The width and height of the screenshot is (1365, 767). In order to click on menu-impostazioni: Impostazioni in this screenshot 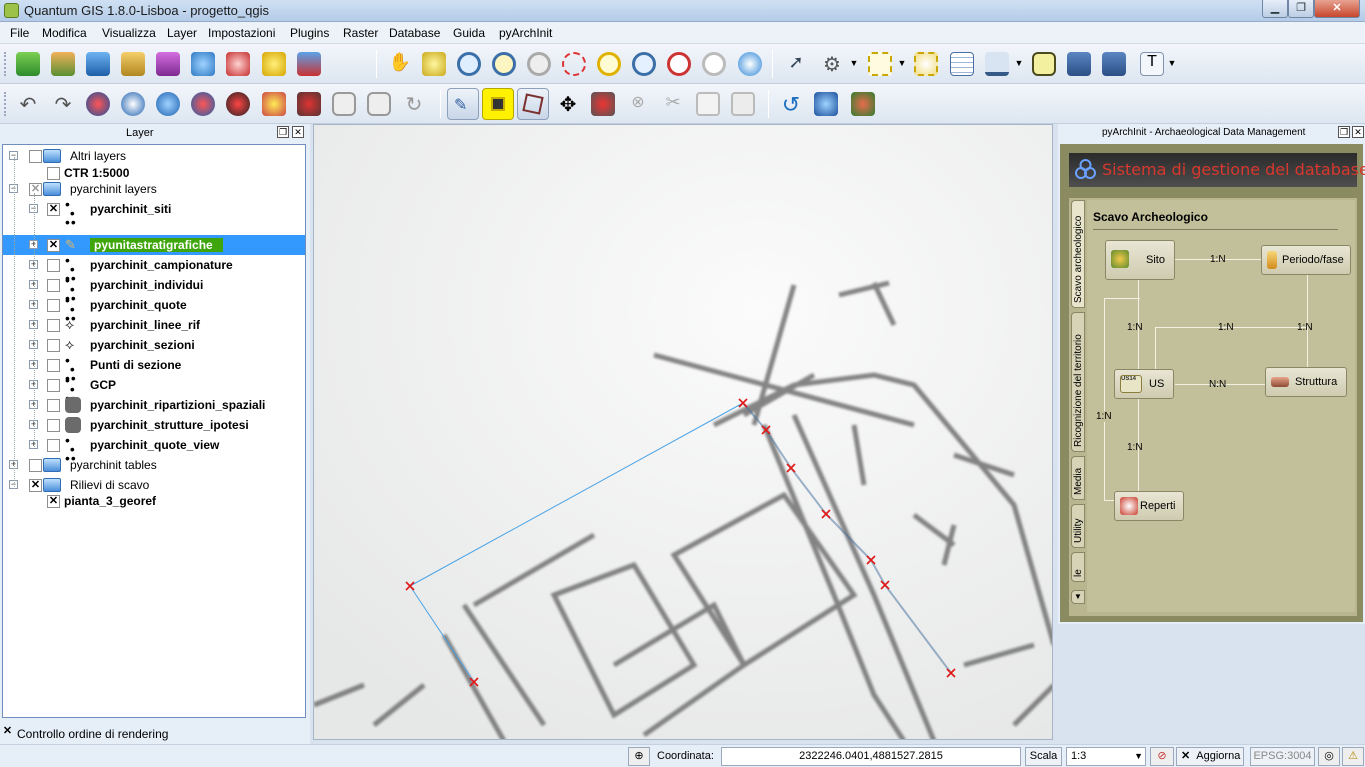, I will do `click(241, 33)`.